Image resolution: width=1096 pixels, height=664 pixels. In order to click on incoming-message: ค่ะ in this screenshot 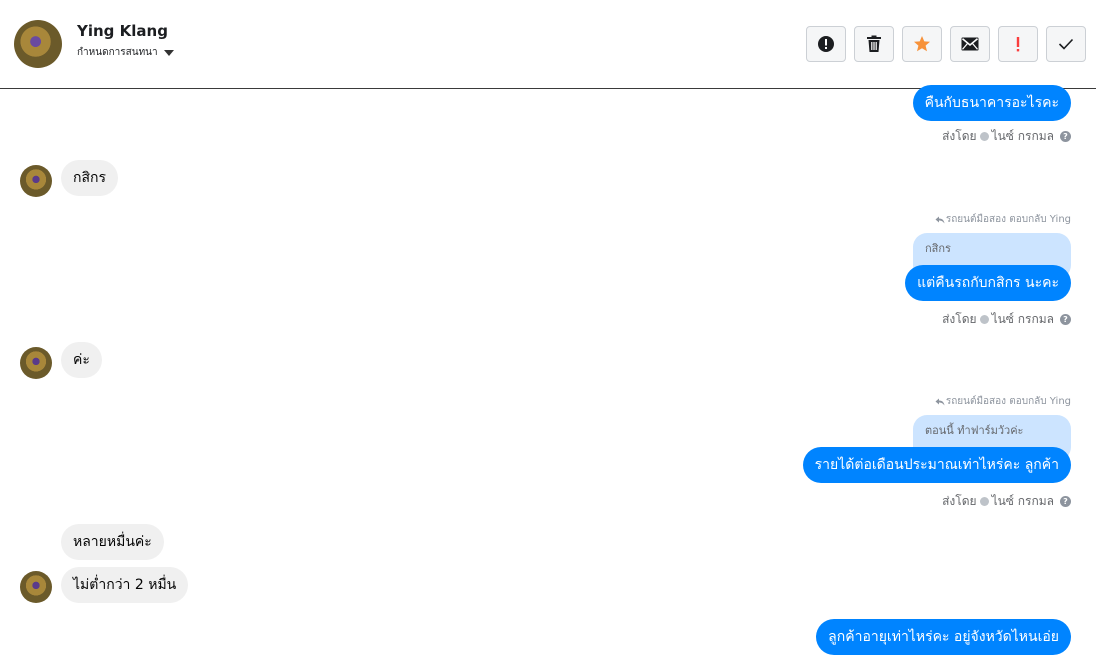, I will do `click(81, 360)`.